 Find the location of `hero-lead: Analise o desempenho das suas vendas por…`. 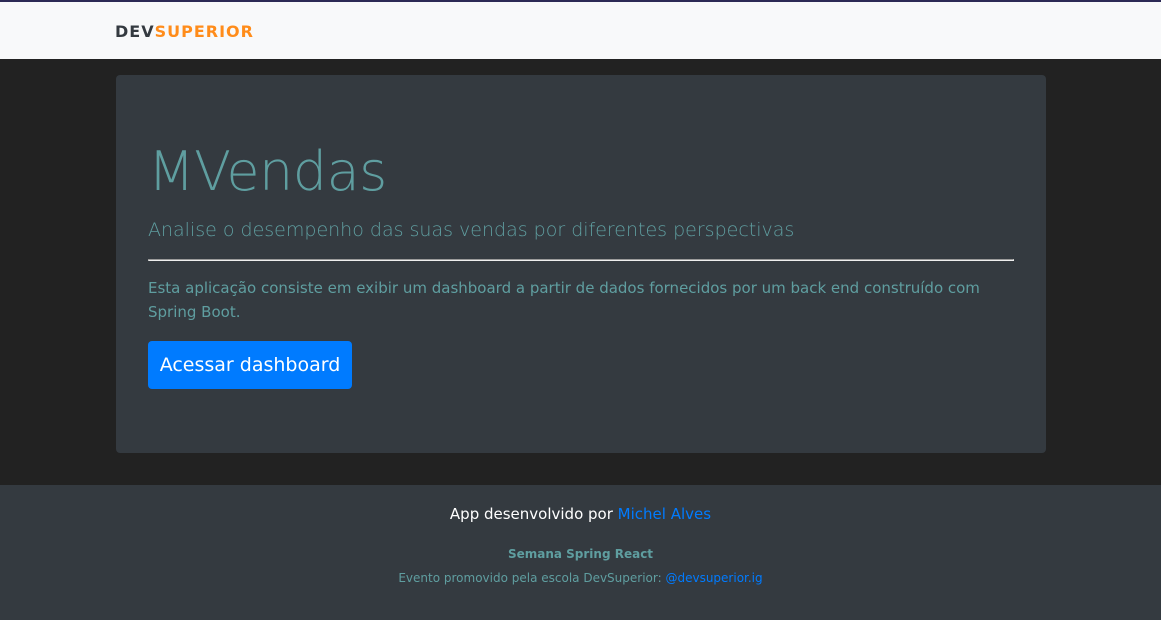

hero-lead: Analise o desempenho das suas vendas por… is located at coordinates (471, 230).